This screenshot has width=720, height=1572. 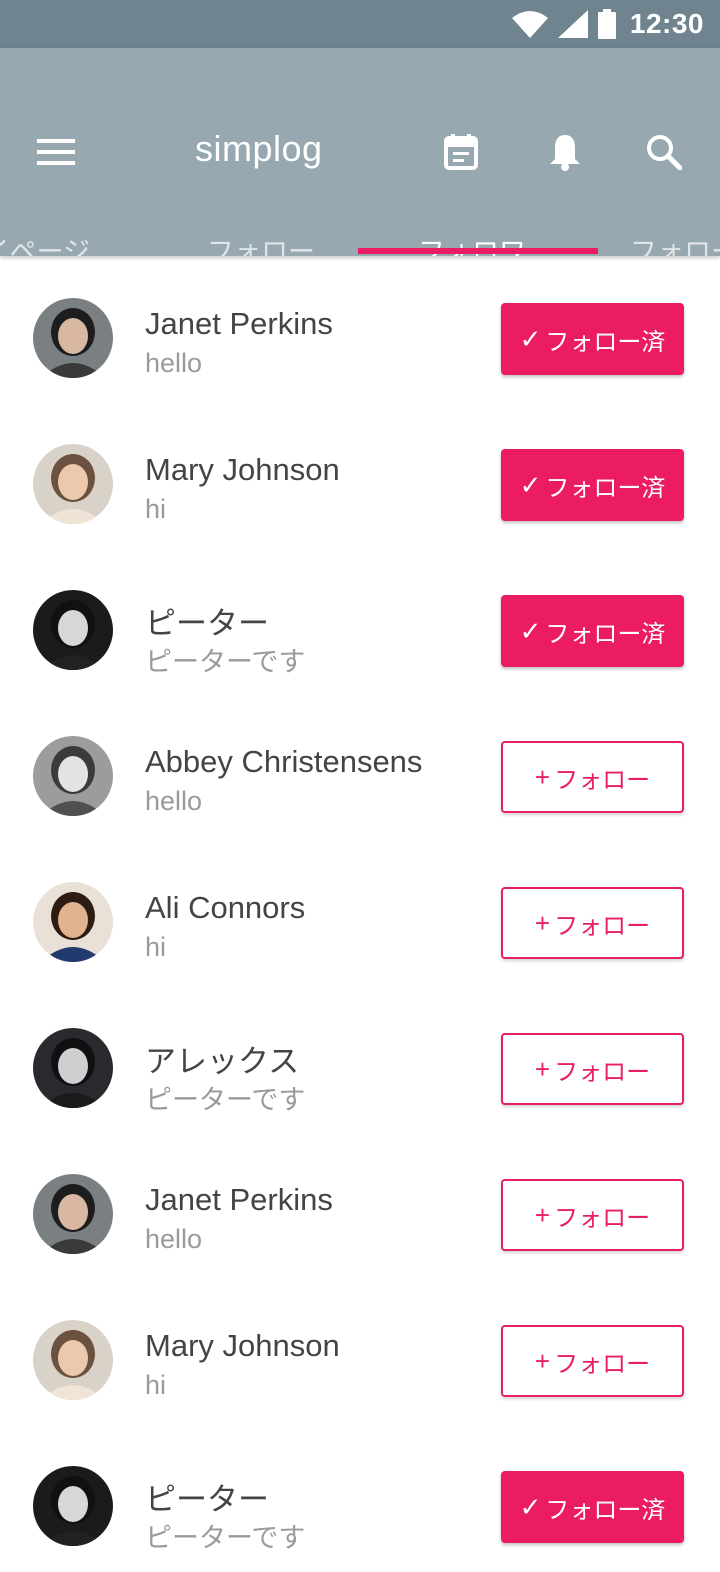 What do you see at coordinates (360, 152) in the screenshot?
I see `app-bar: simplog マイページ フォロー フォロワー フォロー中` at bounding box center [360, 152].